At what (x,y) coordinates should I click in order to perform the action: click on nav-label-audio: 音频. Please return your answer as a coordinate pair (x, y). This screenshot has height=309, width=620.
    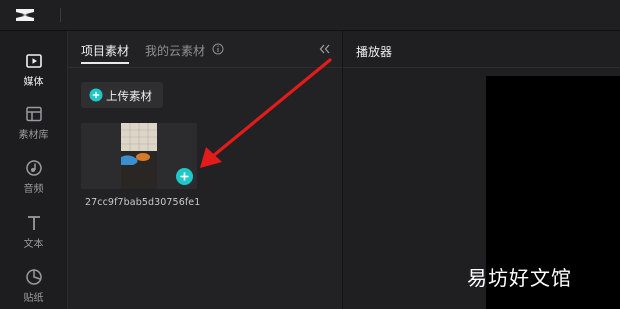
    Looking at the image, I should click on (33, 189).